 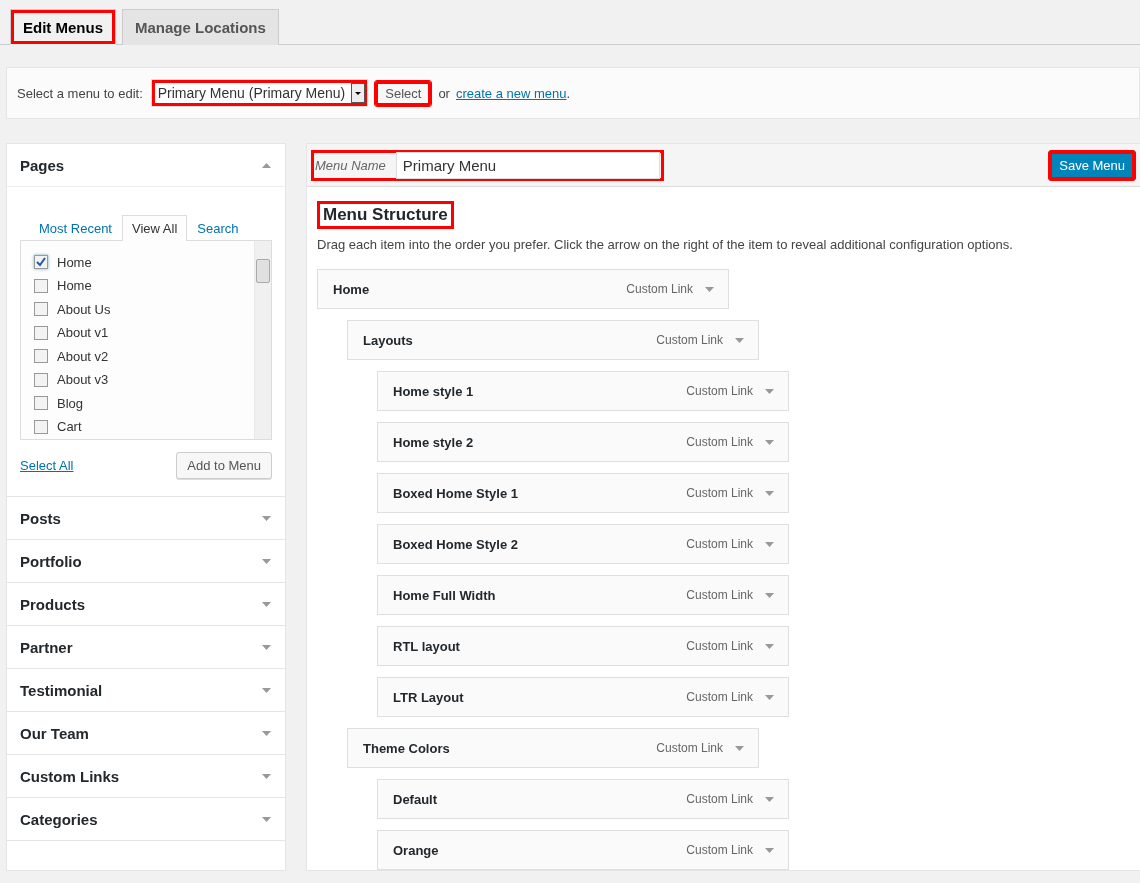 What do you see at coordinates (568, 93) in the screenshot?
I see `period-text: .` at bounding box center [568, 93].